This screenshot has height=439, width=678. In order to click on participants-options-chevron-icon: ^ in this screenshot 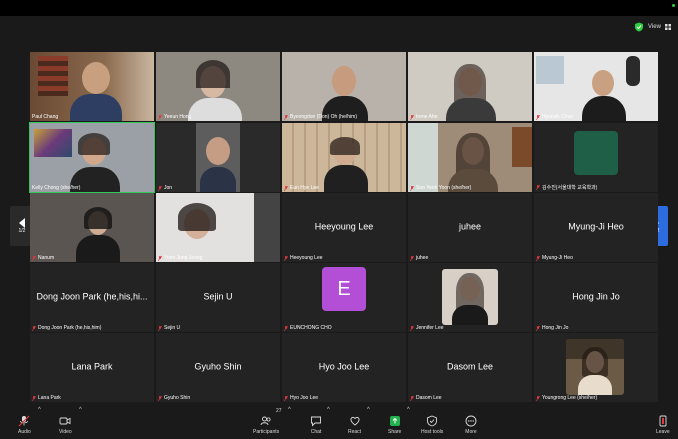, I will do `click(289, 410)`.